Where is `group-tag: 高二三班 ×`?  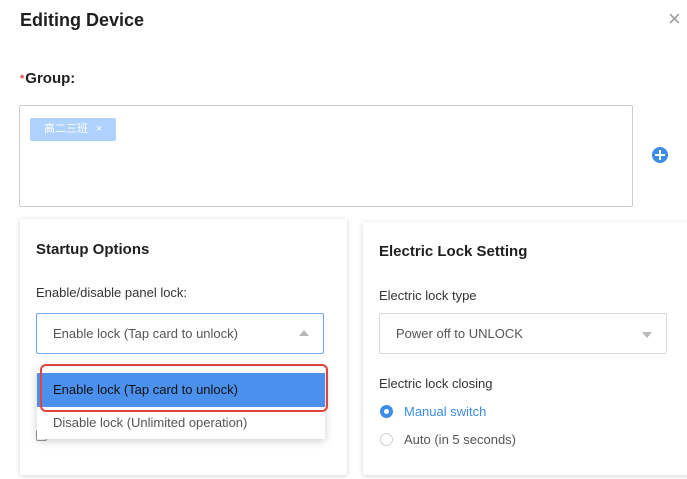
group-tag: 高二三班 × is located at coordinates (73, 129).